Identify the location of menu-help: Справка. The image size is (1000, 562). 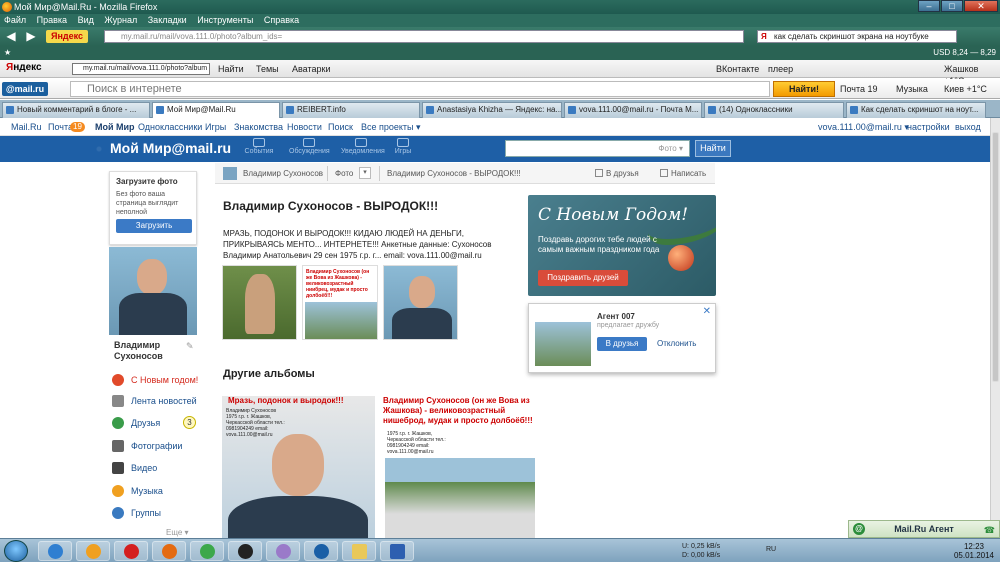
(281, 20).